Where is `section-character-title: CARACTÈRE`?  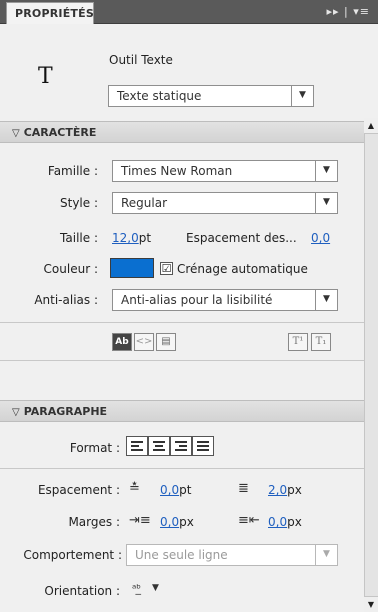
section-character-title: CARACTÈRE is located at coordinates (60, 132).